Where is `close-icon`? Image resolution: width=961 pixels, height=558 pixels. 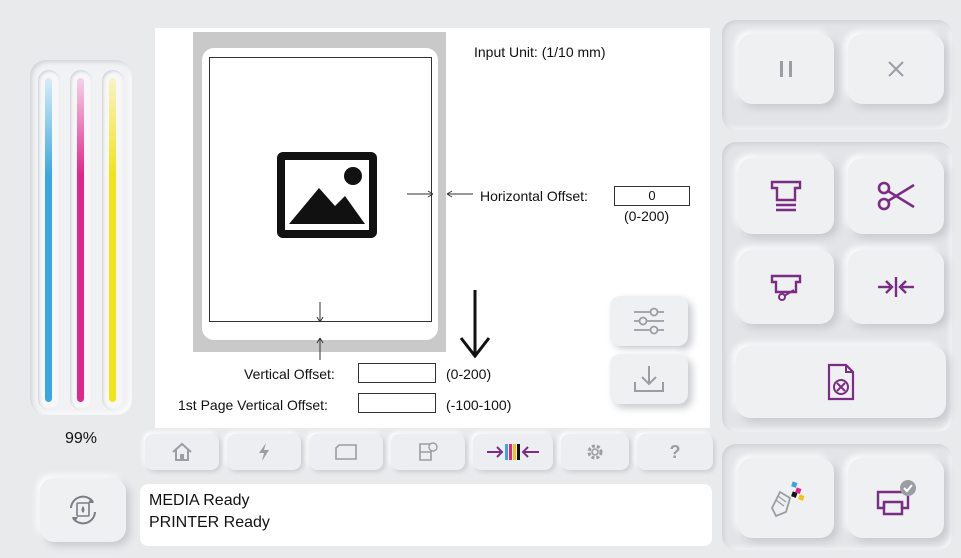
close-icon is located at coordinates (896, 69).